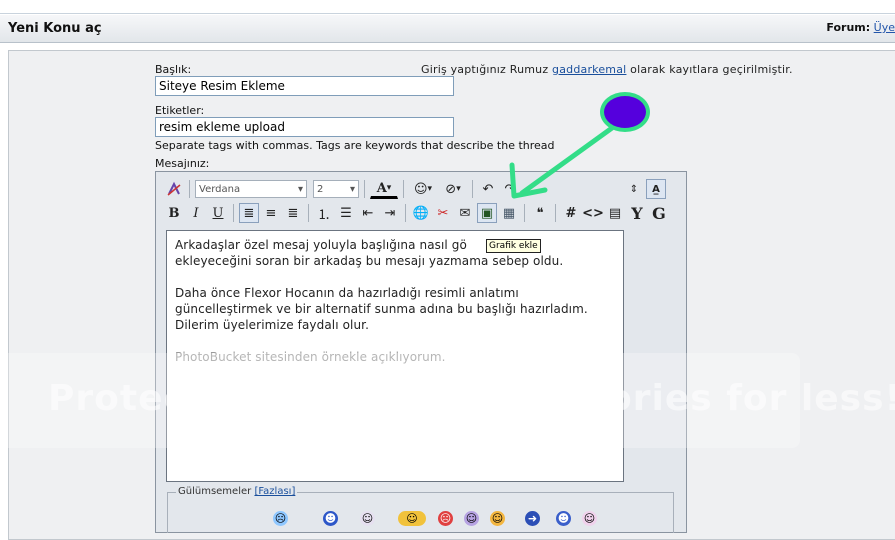 This screenshot has width=895, height=540. What do you see at coordinates (567, 160) in the screenshot?
I see `annotation-arrow-line` at bounding box center [567, 160].